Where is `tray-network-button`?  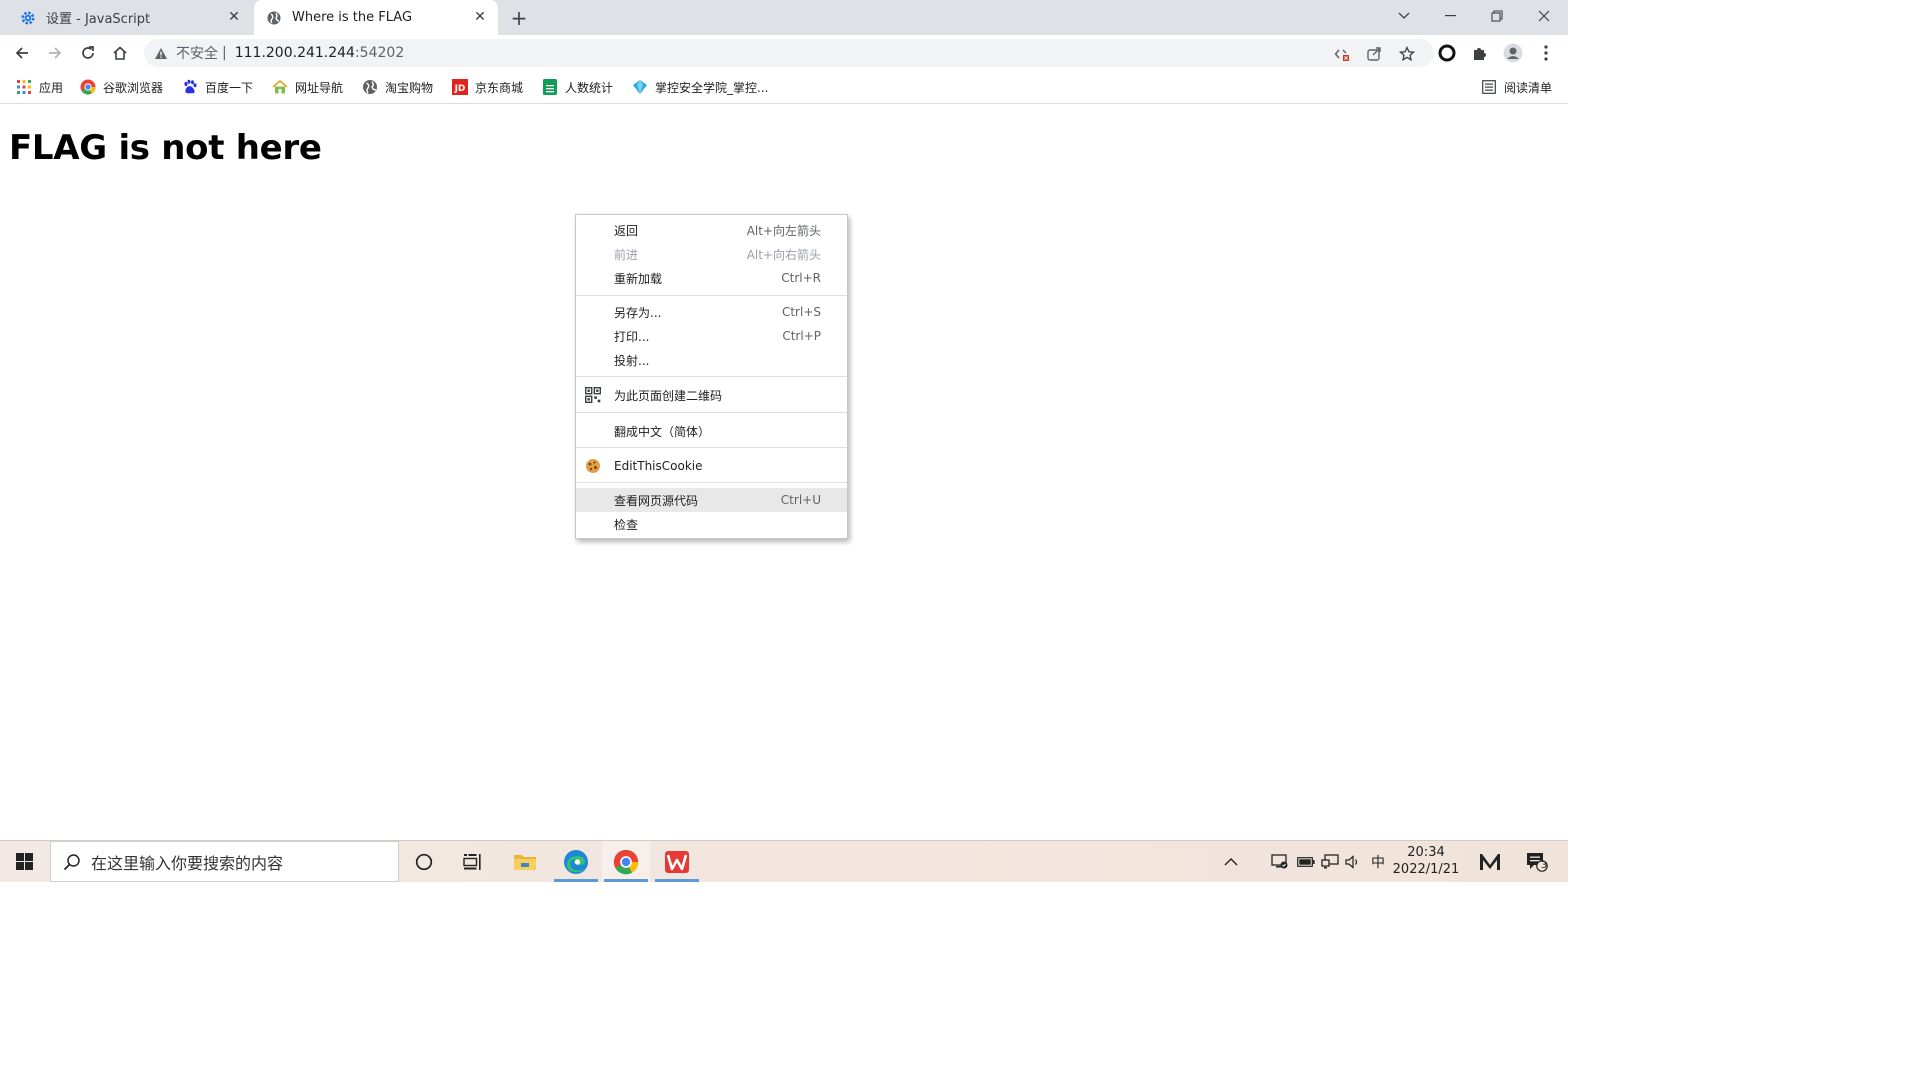 tray-network-button is located at coordinates (1330, 861).